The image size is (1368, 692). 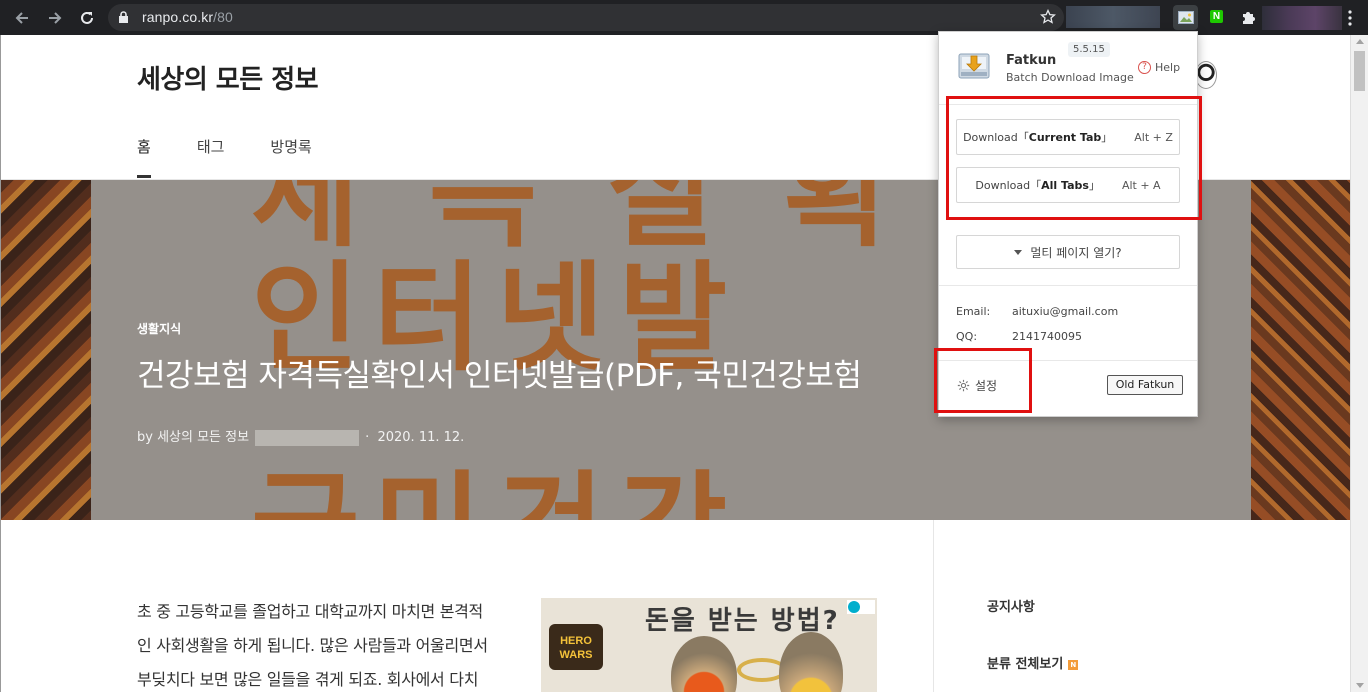 What do you see at coordinates (1047, 336) in the screenshot?
I see `qq-value: 2141740095` at bounding box center [1047, 336].